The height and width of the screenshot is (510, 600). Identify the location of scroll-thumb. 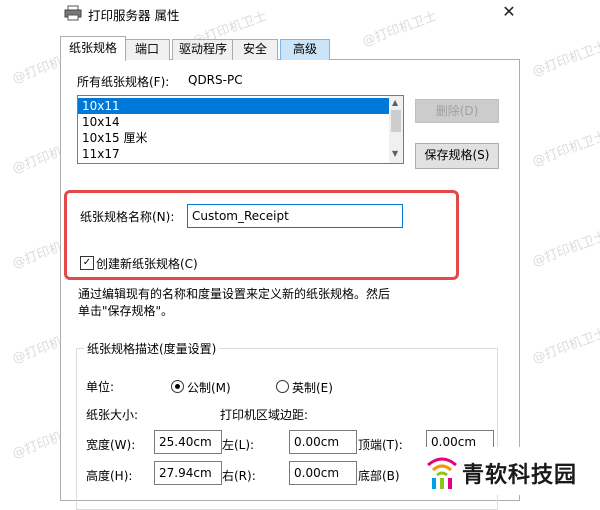
(396, 121).